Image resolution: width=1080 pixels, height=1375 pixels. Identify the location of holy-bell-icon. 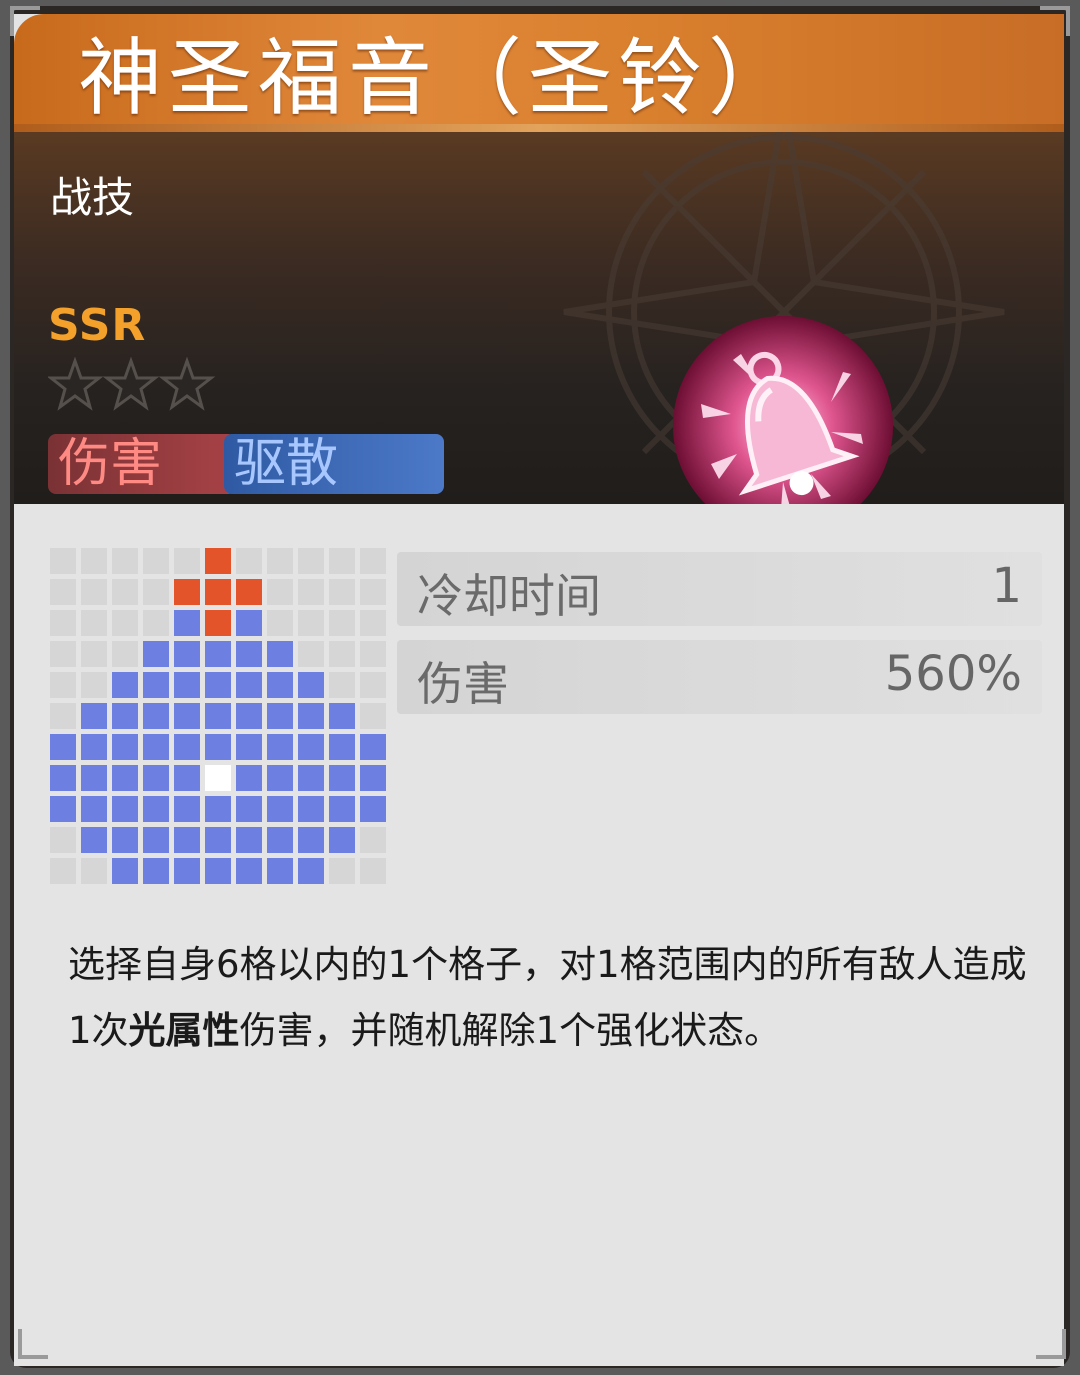
(783, 410).